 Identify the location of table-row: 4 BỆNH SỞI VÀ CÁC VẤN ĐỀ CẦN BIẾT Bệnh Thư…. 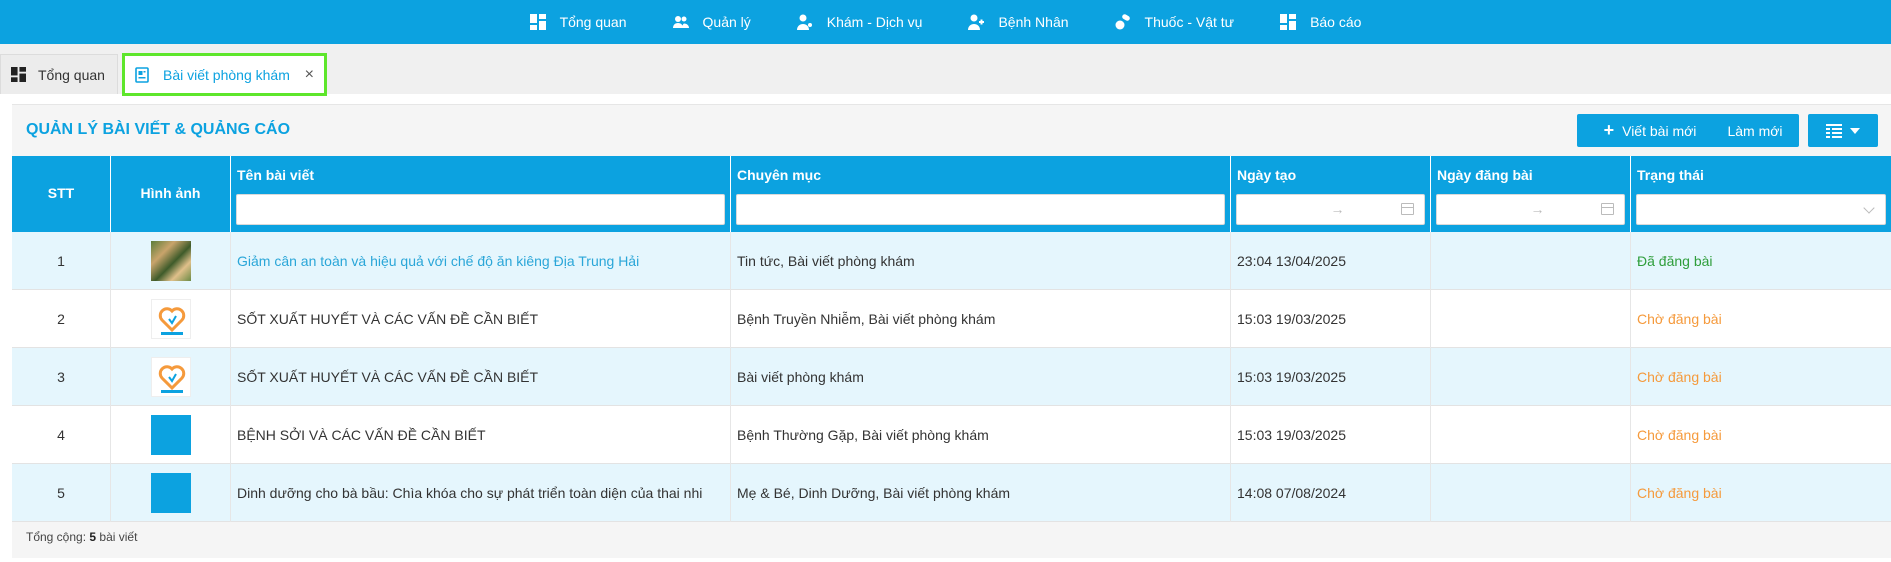
(951, 435).